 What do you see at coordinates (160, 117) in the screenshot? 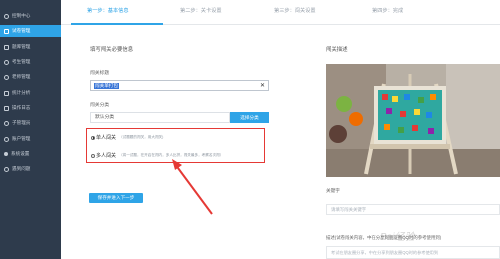
I see `category-select: 默认分类` at bounding box center [160, 117].